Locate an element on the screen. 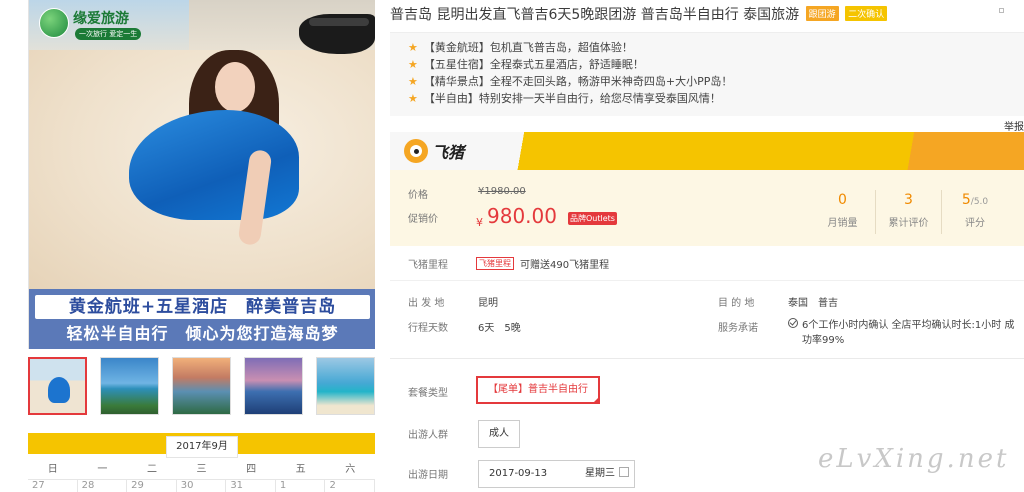 This screenshot has width=1024, height=492. photo-woman-face is located at coordinates (235, 87).